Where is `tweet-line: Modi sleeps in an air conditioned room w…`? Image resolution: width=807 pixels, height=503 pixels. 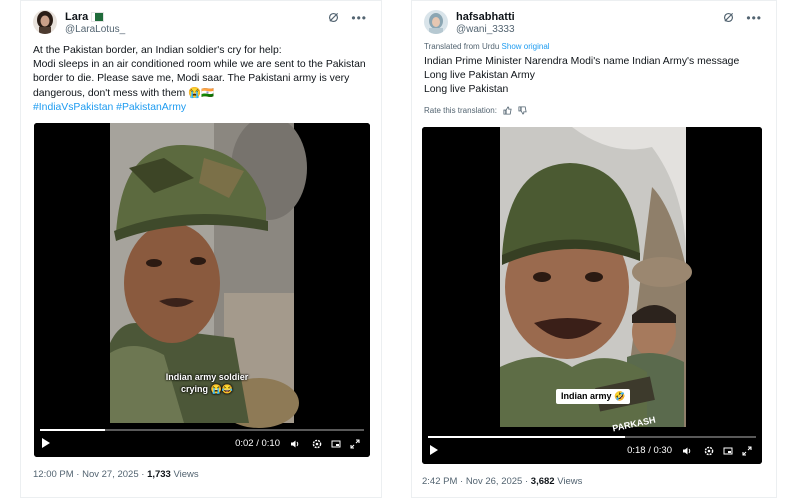 tweet-line: Modi sleeps in an air conditioned room w… is located at coordinates (199, 65).